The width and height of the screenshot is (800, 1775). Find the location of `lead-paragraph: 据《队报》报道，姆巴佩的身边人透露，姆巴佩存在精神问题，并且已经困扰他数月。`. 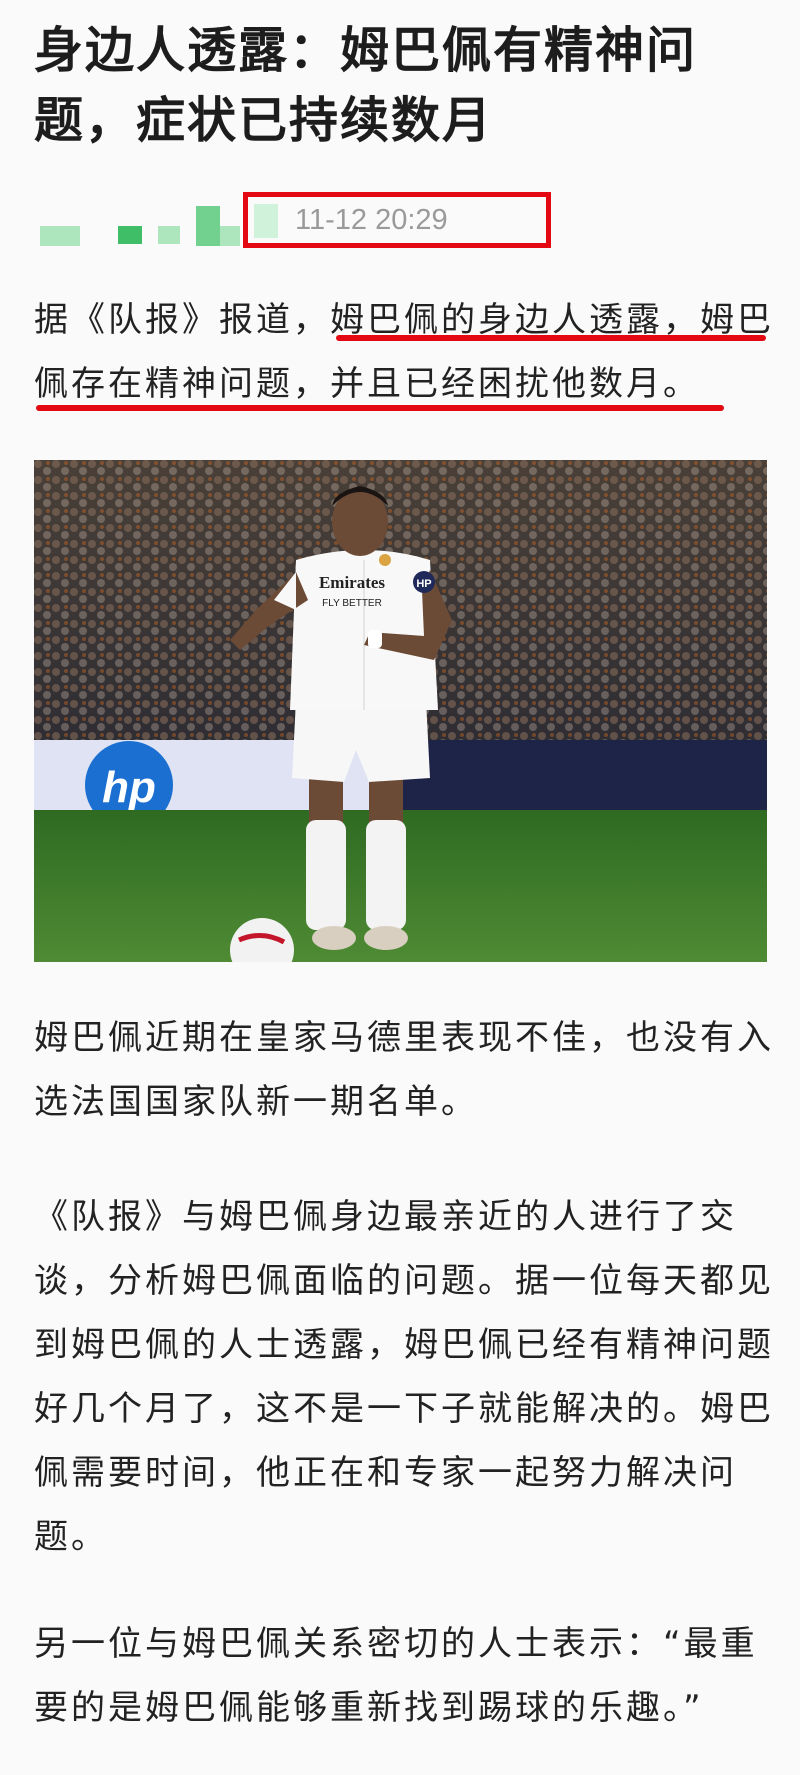

lead-paragraph: 据《队报》报道，姆巴佩的身边人透露，姆巴佩存在精神问题，并且已经困扰他数月。 is located at coordinates (404, 352).